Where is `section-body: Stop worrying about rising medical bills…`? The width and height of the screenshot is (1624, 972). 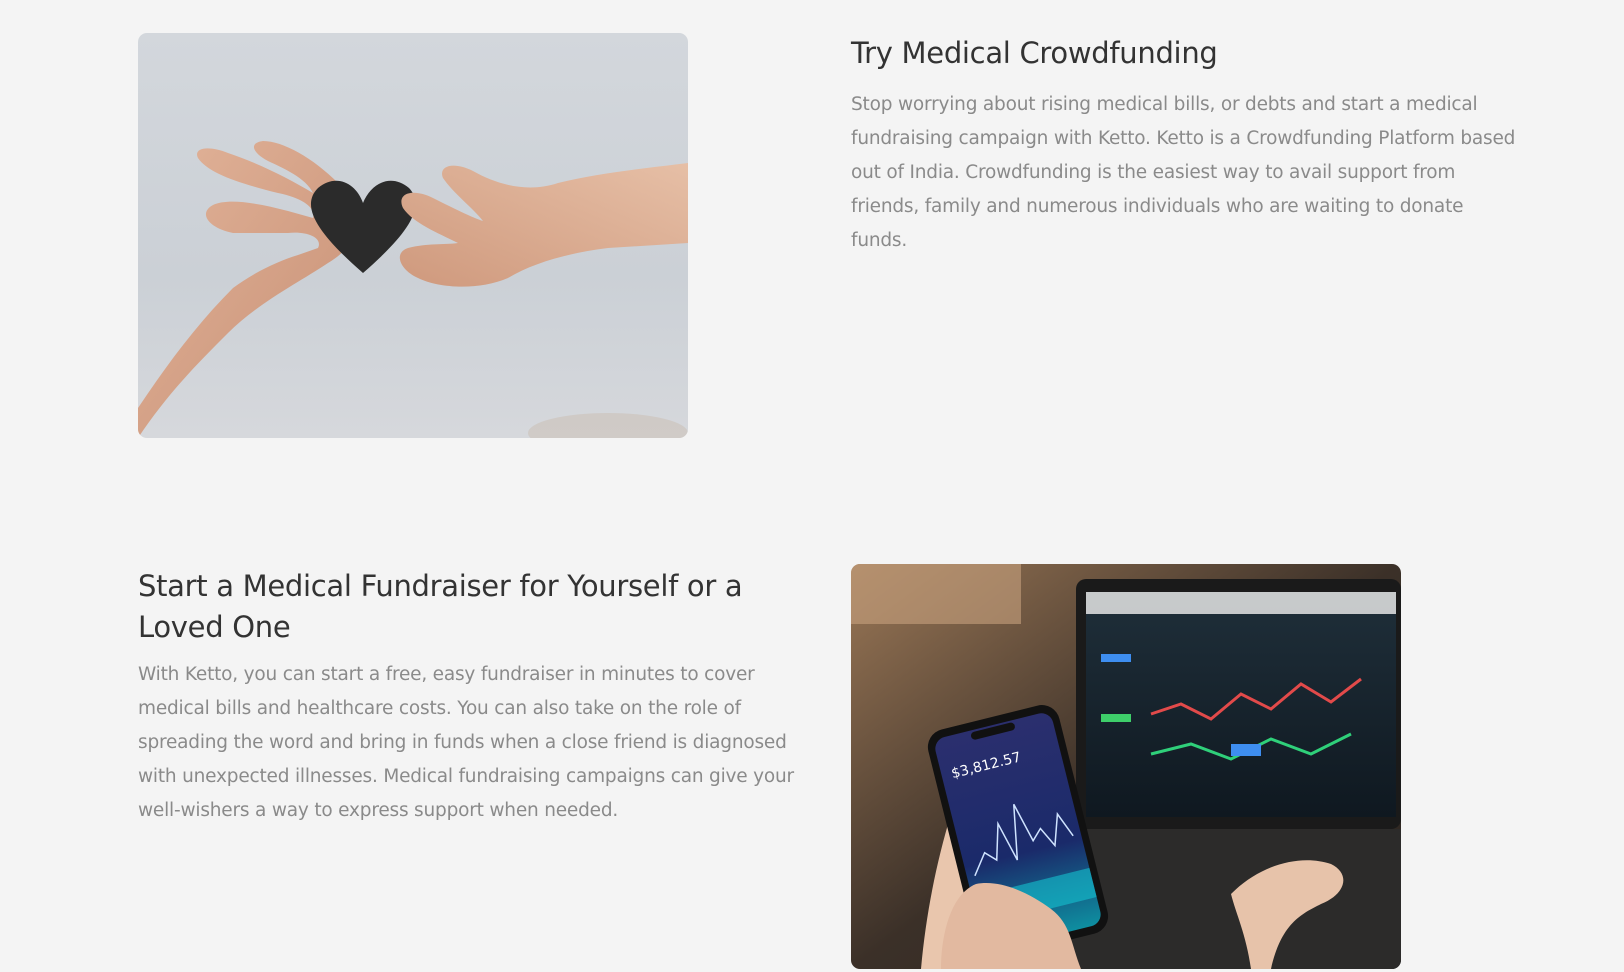 section-body: Stop worrying about rising medical bills… is located at coordinates (1183, 172).